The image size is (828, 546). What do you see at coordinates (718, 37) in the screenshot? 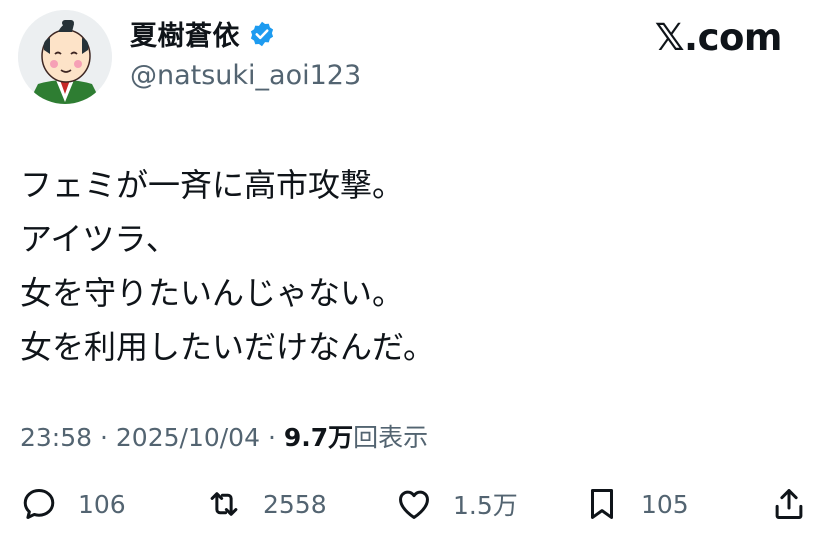
I see `brand-logo: 𝕏.com` at bounding box center [718, 37].